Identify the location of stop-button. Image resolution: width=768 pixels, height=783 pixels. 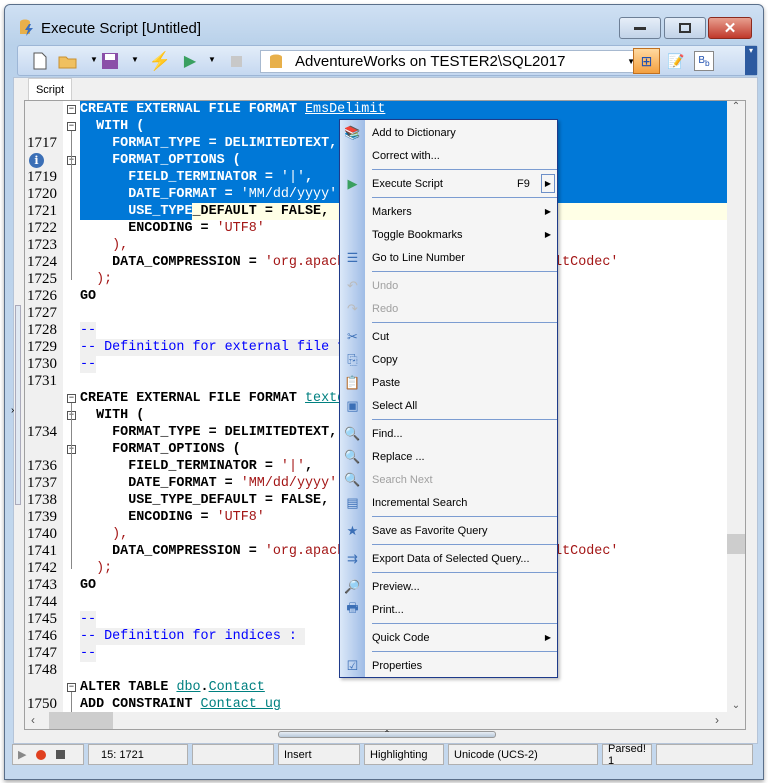
(236, 61).